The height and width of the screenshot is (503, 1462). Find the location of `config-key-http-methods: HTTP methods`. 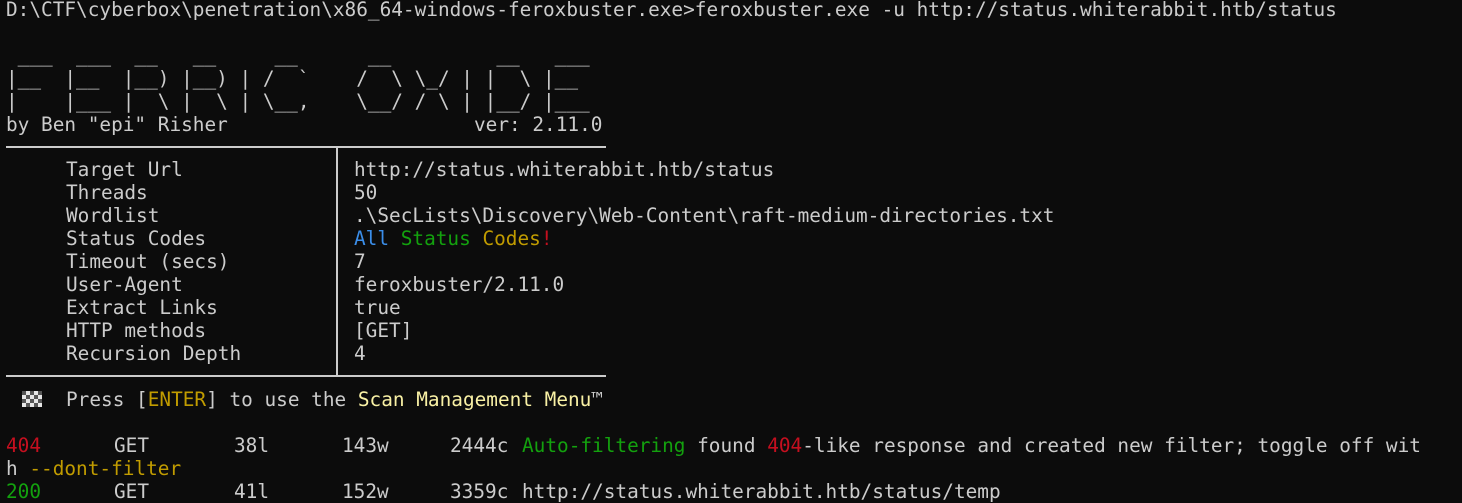

config-key-http-methods: HTTP methods is located at coordinates (136, 330).